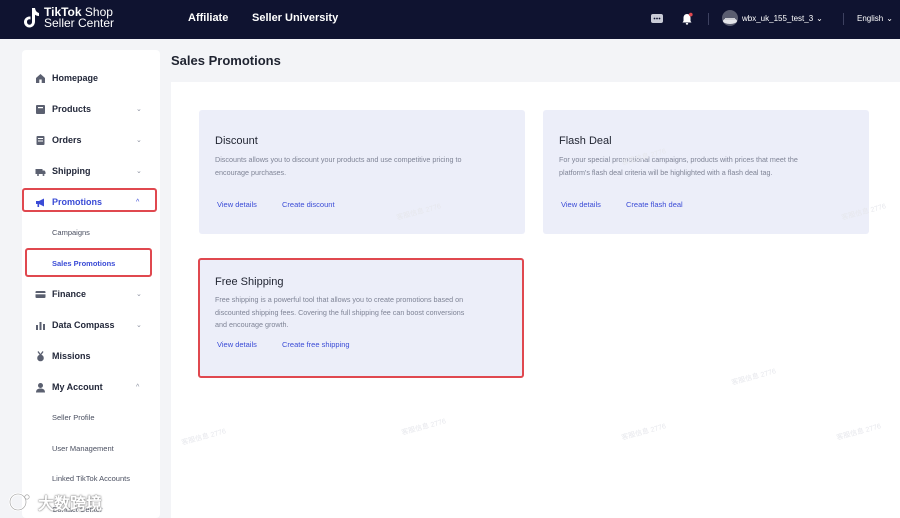 This screenshot has height=518, width=900. What do you see at coordinates (657, 19) in the screenshot?
I see `message-icon` at bounding box center [657, 19].